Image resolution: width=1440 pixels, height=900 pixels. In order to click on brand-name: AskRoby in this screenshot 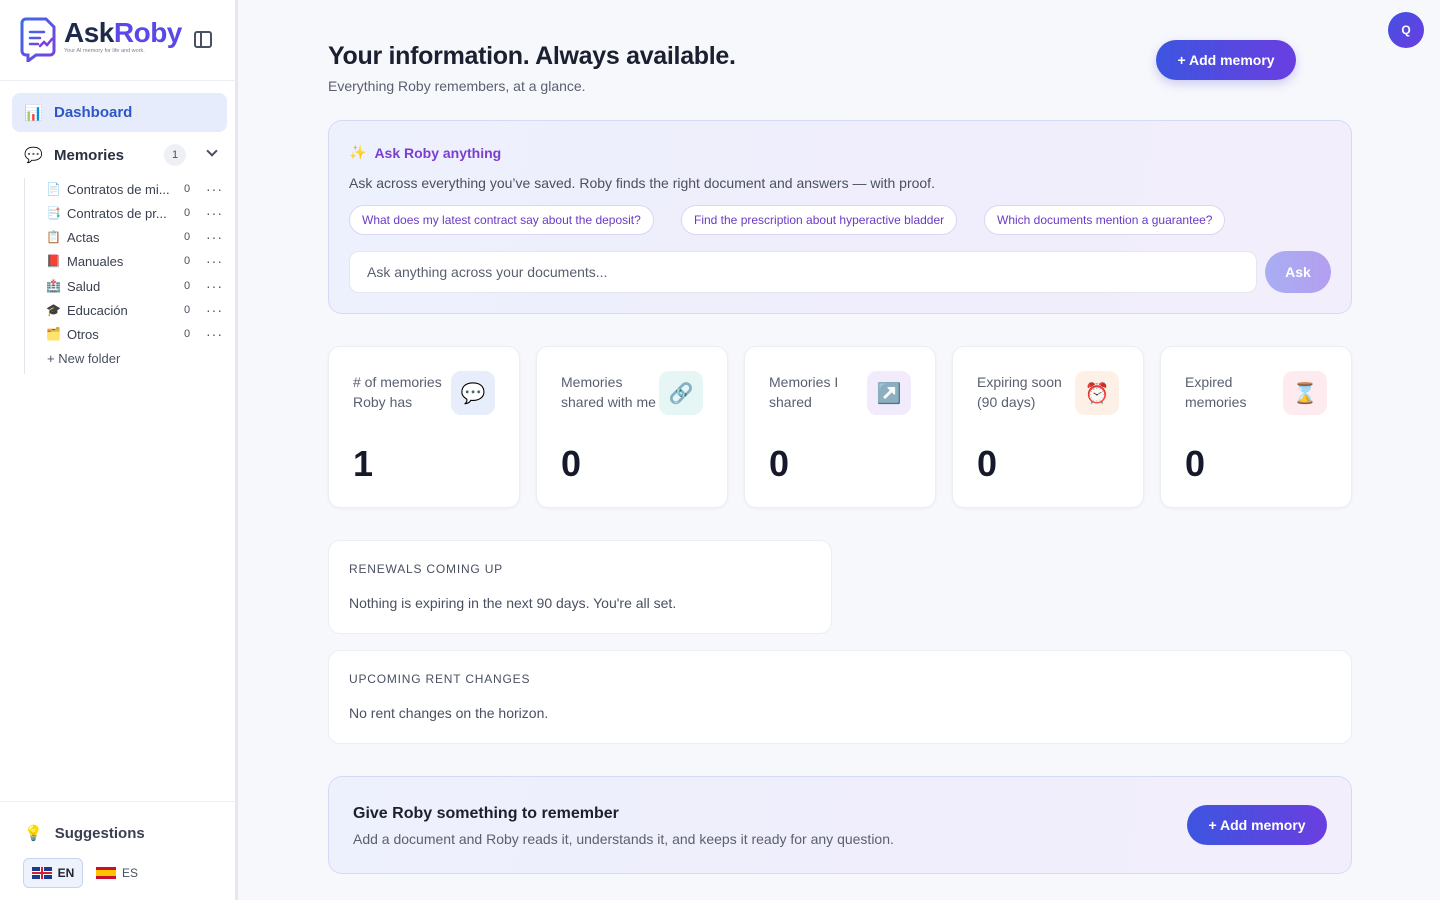, I will do `click(123, 32)`.